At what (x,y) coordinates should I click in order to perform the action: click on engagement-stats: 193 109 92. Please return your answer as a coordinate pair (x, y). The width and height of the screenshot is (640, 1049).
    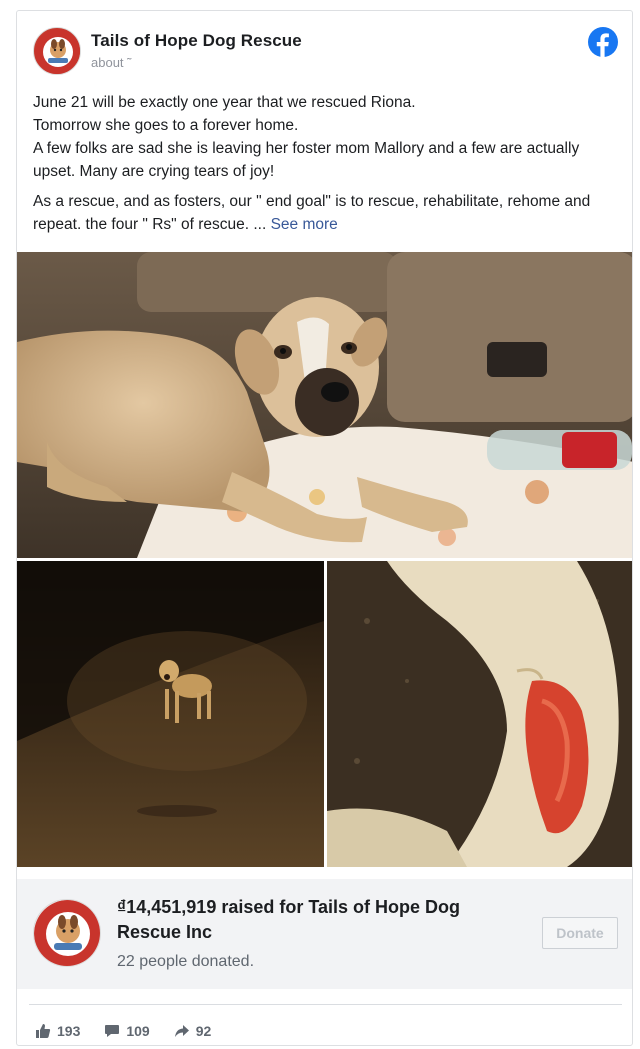
    Looking at the image, I should click on (135, 1031).